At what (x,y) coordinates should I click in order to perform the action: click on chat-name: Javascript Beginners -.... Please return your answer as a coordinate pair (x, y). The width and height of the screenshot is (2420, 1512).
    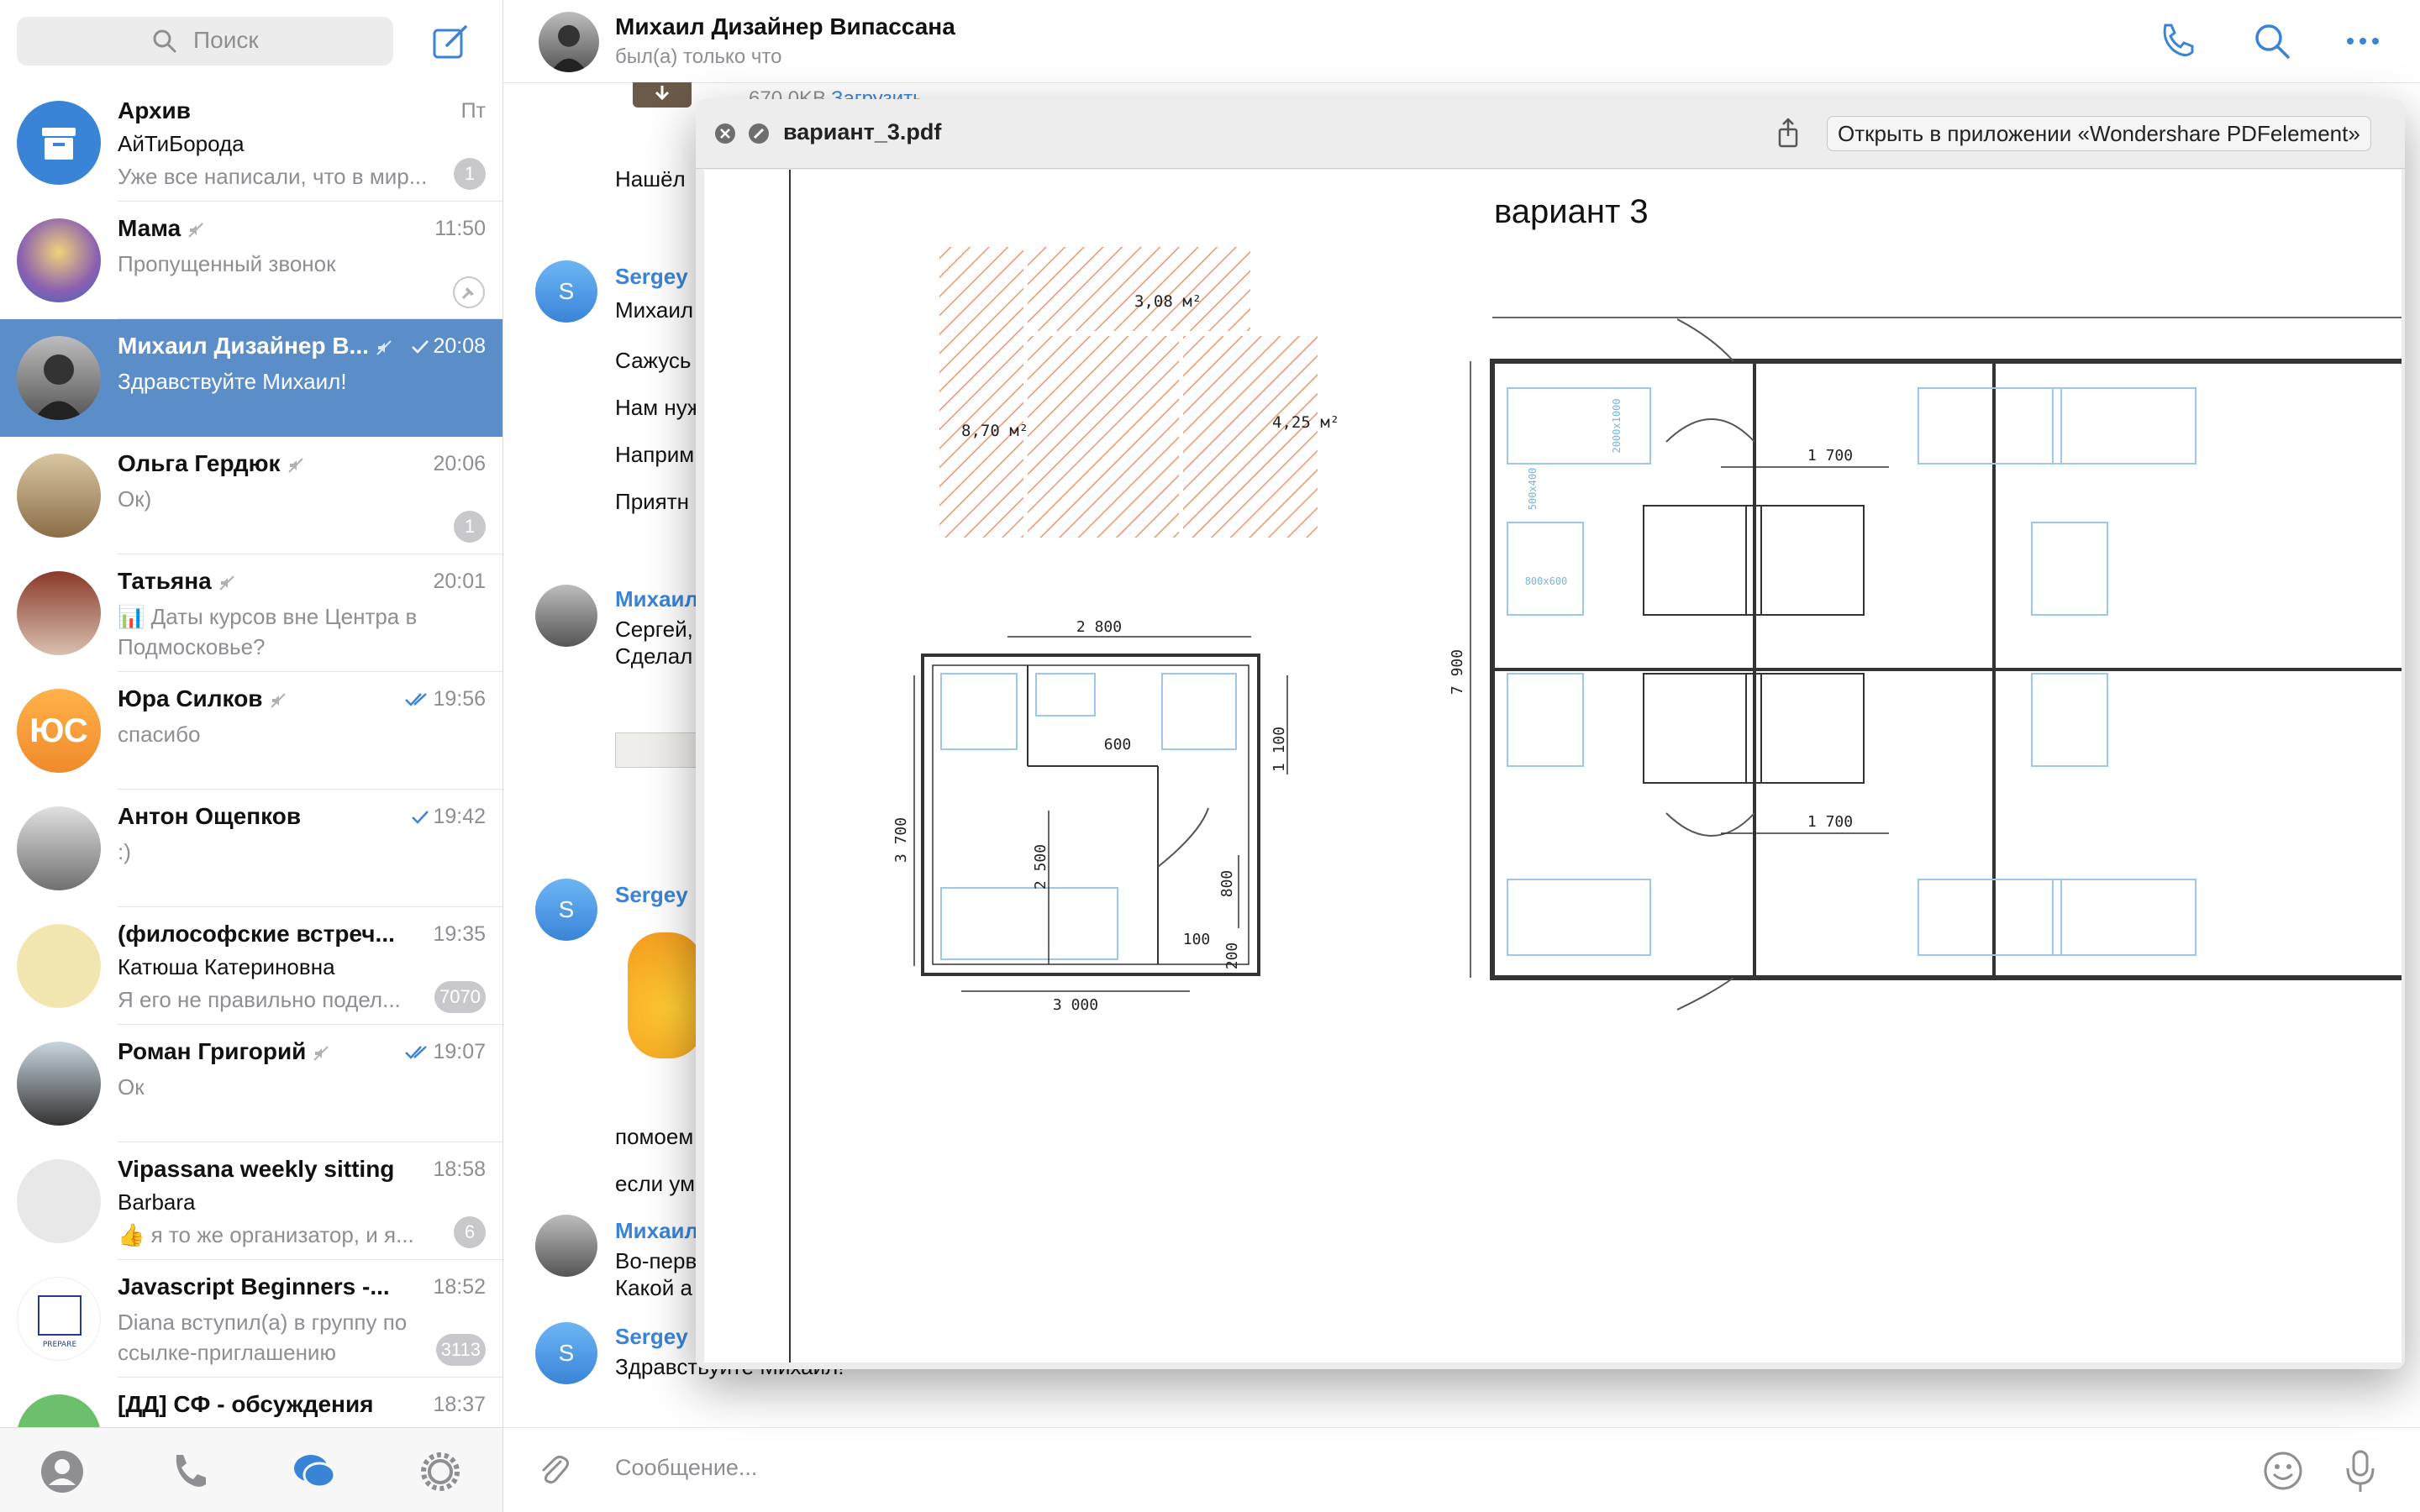
    Looking at the image, I should click on (254, 1286).